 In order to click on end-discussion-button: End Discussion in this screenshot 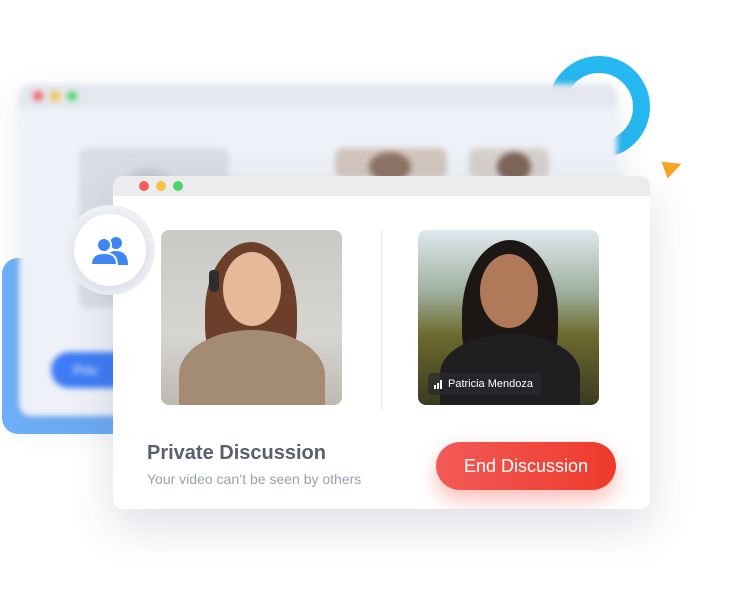, I will do `click(526, 466)`.